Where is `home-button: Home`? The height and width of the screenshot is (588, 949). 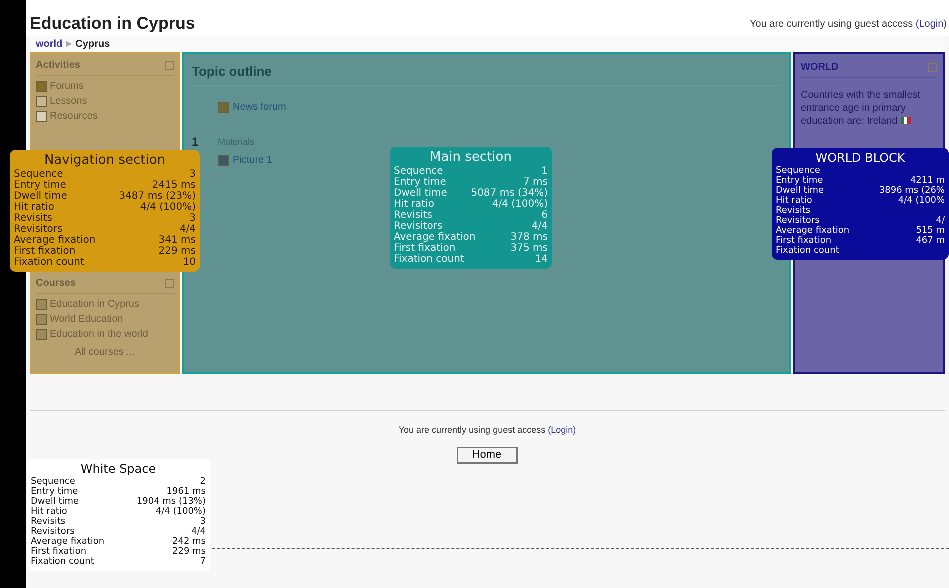 home-button: Home is located at coordinates (487, 455).